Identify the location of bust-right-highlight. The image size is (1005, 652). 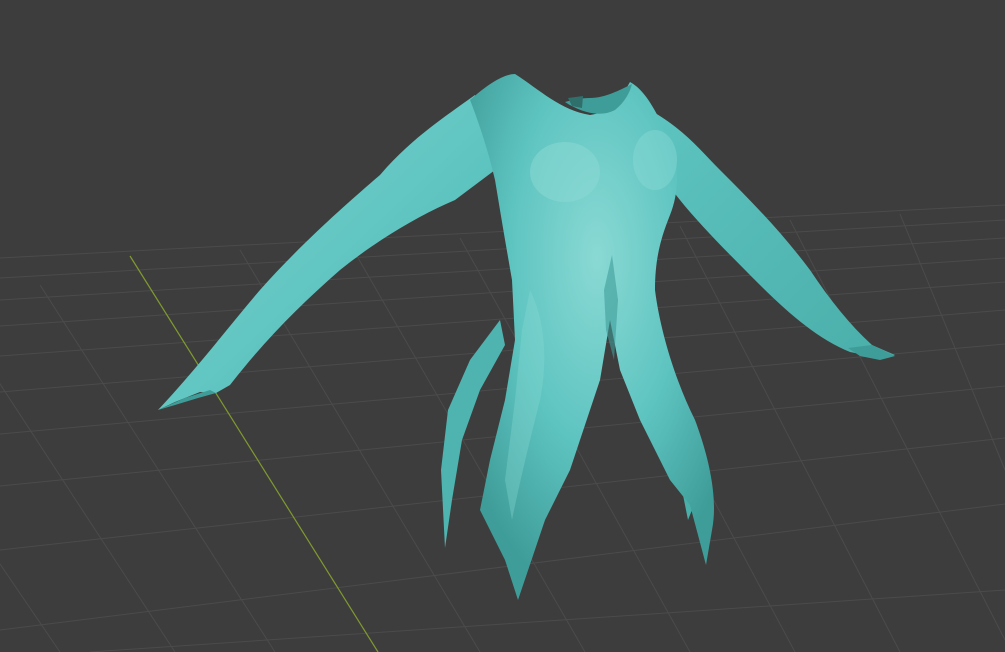
(655, 160).